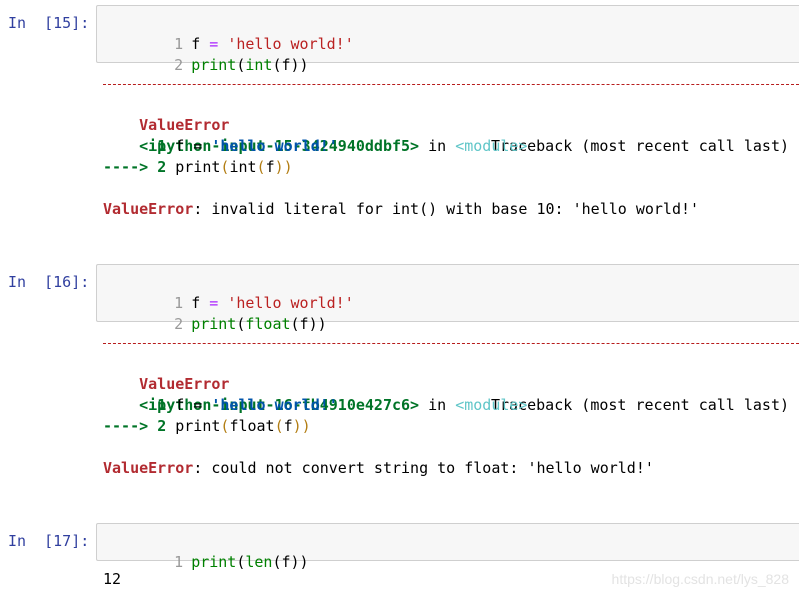  Describe the element at coordinates (259, 562) in the screenshot. I see `code-token: len` at that location.